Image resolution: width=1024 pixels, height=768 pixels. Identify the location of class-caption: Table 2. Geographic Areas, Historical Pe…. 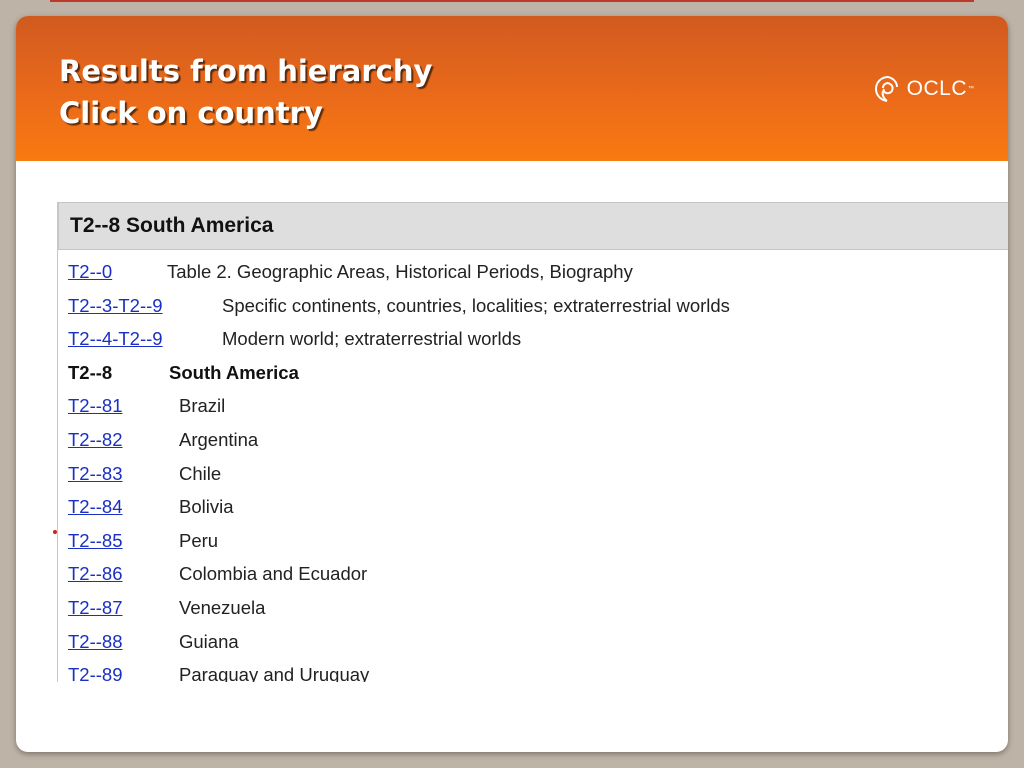
(400, 271).